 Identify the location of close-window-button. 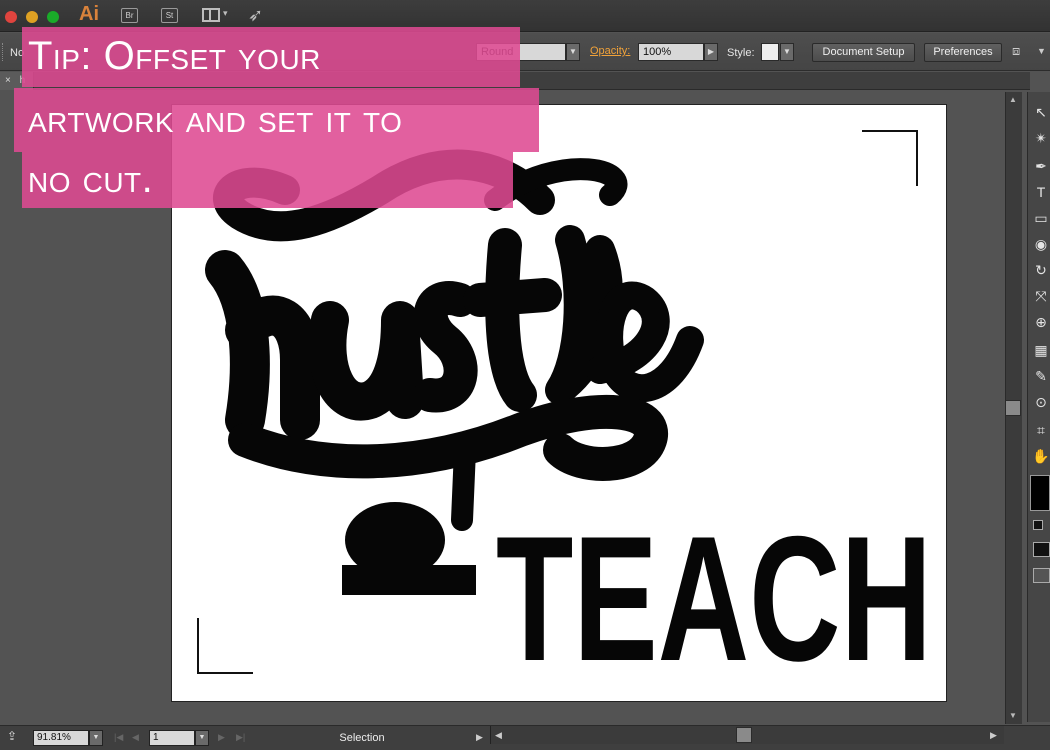
(11, 17).